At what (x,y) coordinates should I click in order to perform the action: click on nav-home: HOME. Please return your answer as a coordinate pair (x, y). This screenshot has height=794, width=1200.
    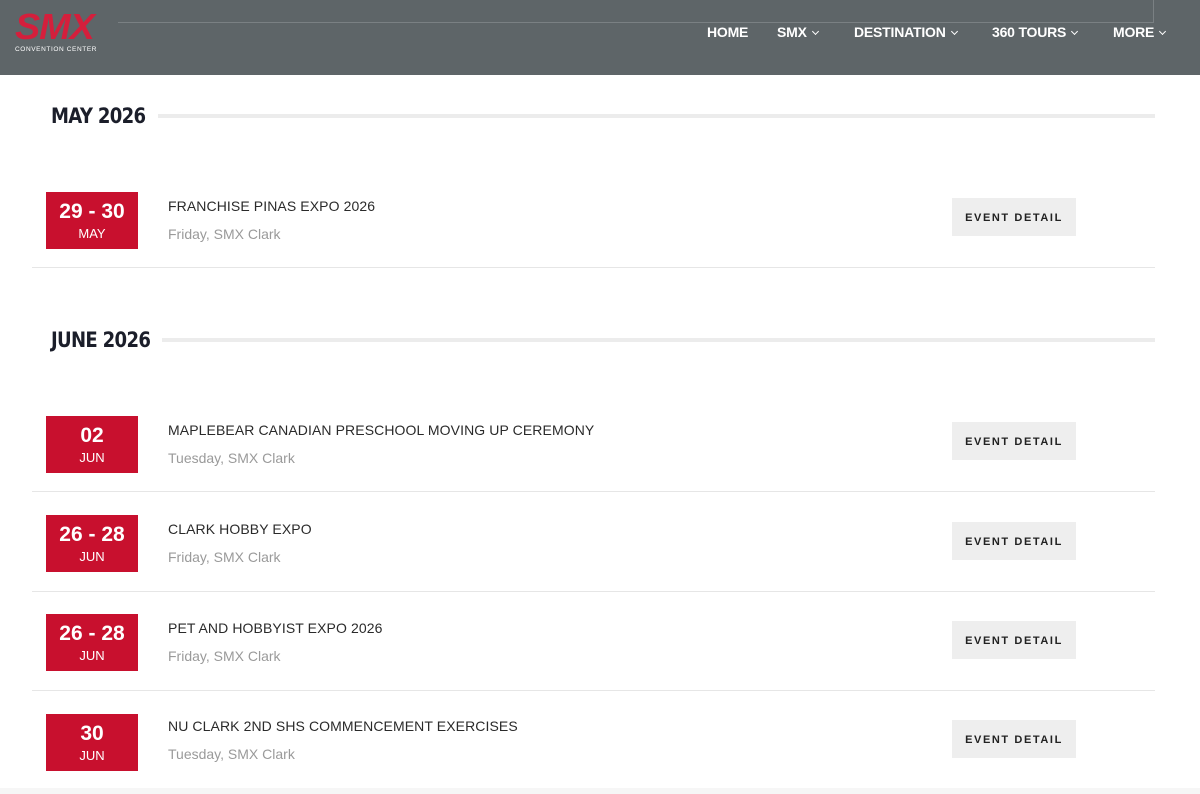
    Looking at the image, I should click on (727, 32).